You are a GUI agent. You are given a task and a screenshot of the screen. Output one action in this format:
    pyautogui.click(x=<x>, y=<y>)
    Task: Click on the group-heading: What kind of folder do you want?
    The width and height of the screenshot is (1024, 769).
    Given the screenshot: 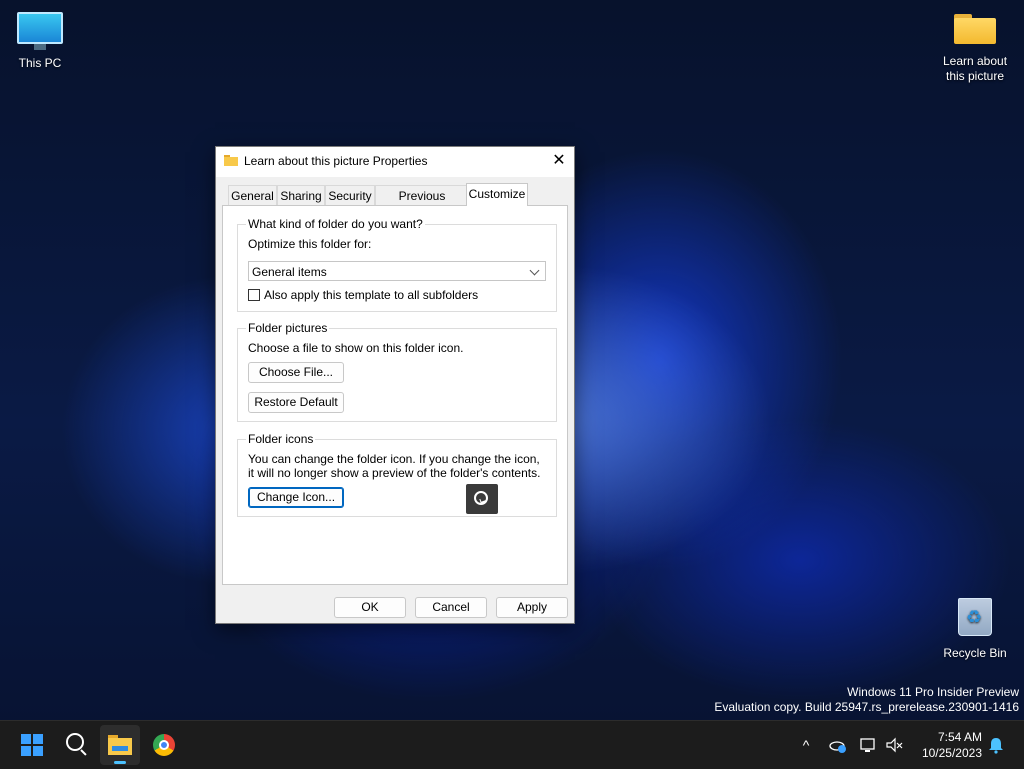 What is the action you would take?
    pyautogui.click(x=335, y=224)
    